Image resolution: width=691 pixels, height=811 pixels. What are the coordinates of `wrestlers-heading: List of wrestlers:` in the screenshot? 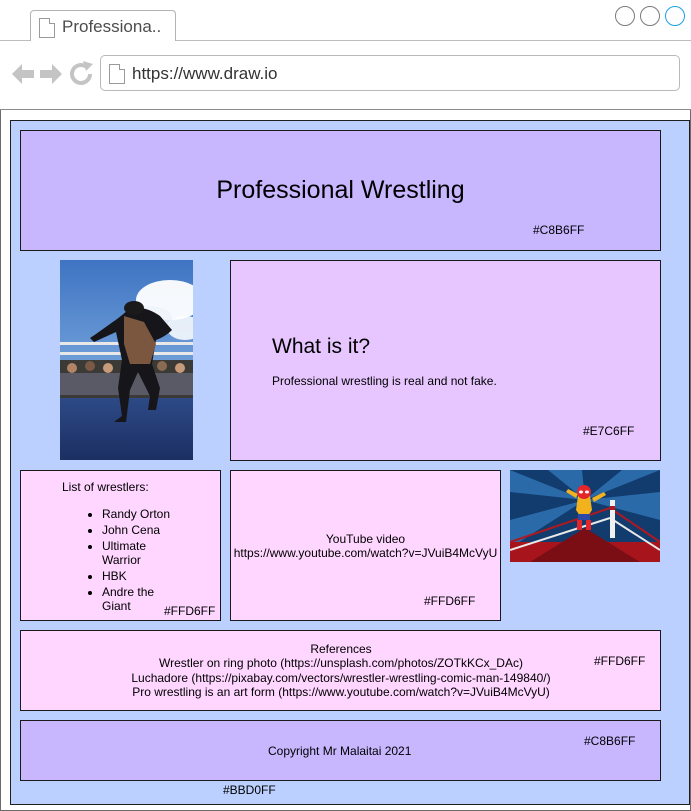 It's located at (105, 487).